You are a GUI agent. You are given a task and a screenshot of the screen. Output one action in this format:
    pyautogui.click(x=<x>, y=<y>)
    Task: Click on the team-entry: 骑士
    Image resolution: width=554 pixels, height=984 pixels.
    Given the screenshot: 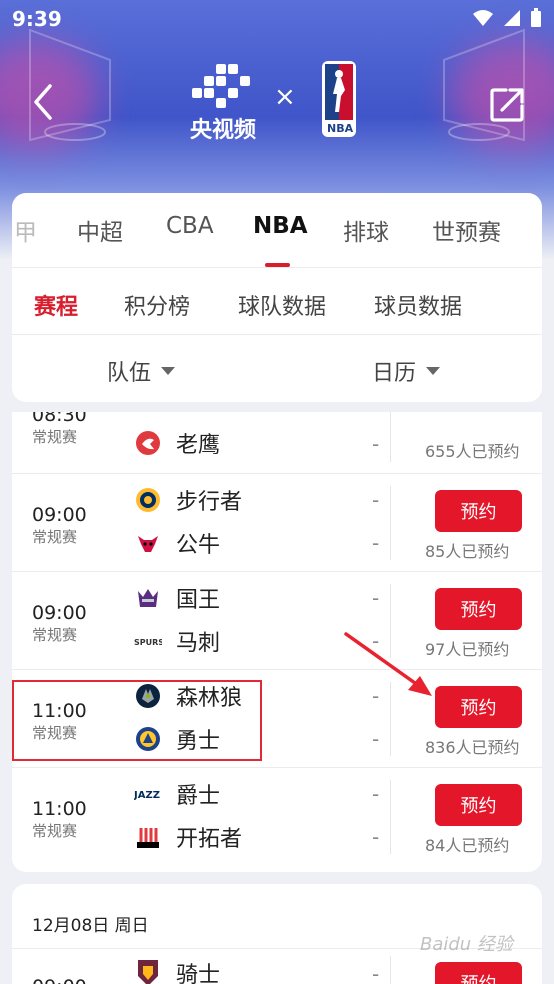 What is the action you would take?
    pyautogui.click(x=177, y=970)
    